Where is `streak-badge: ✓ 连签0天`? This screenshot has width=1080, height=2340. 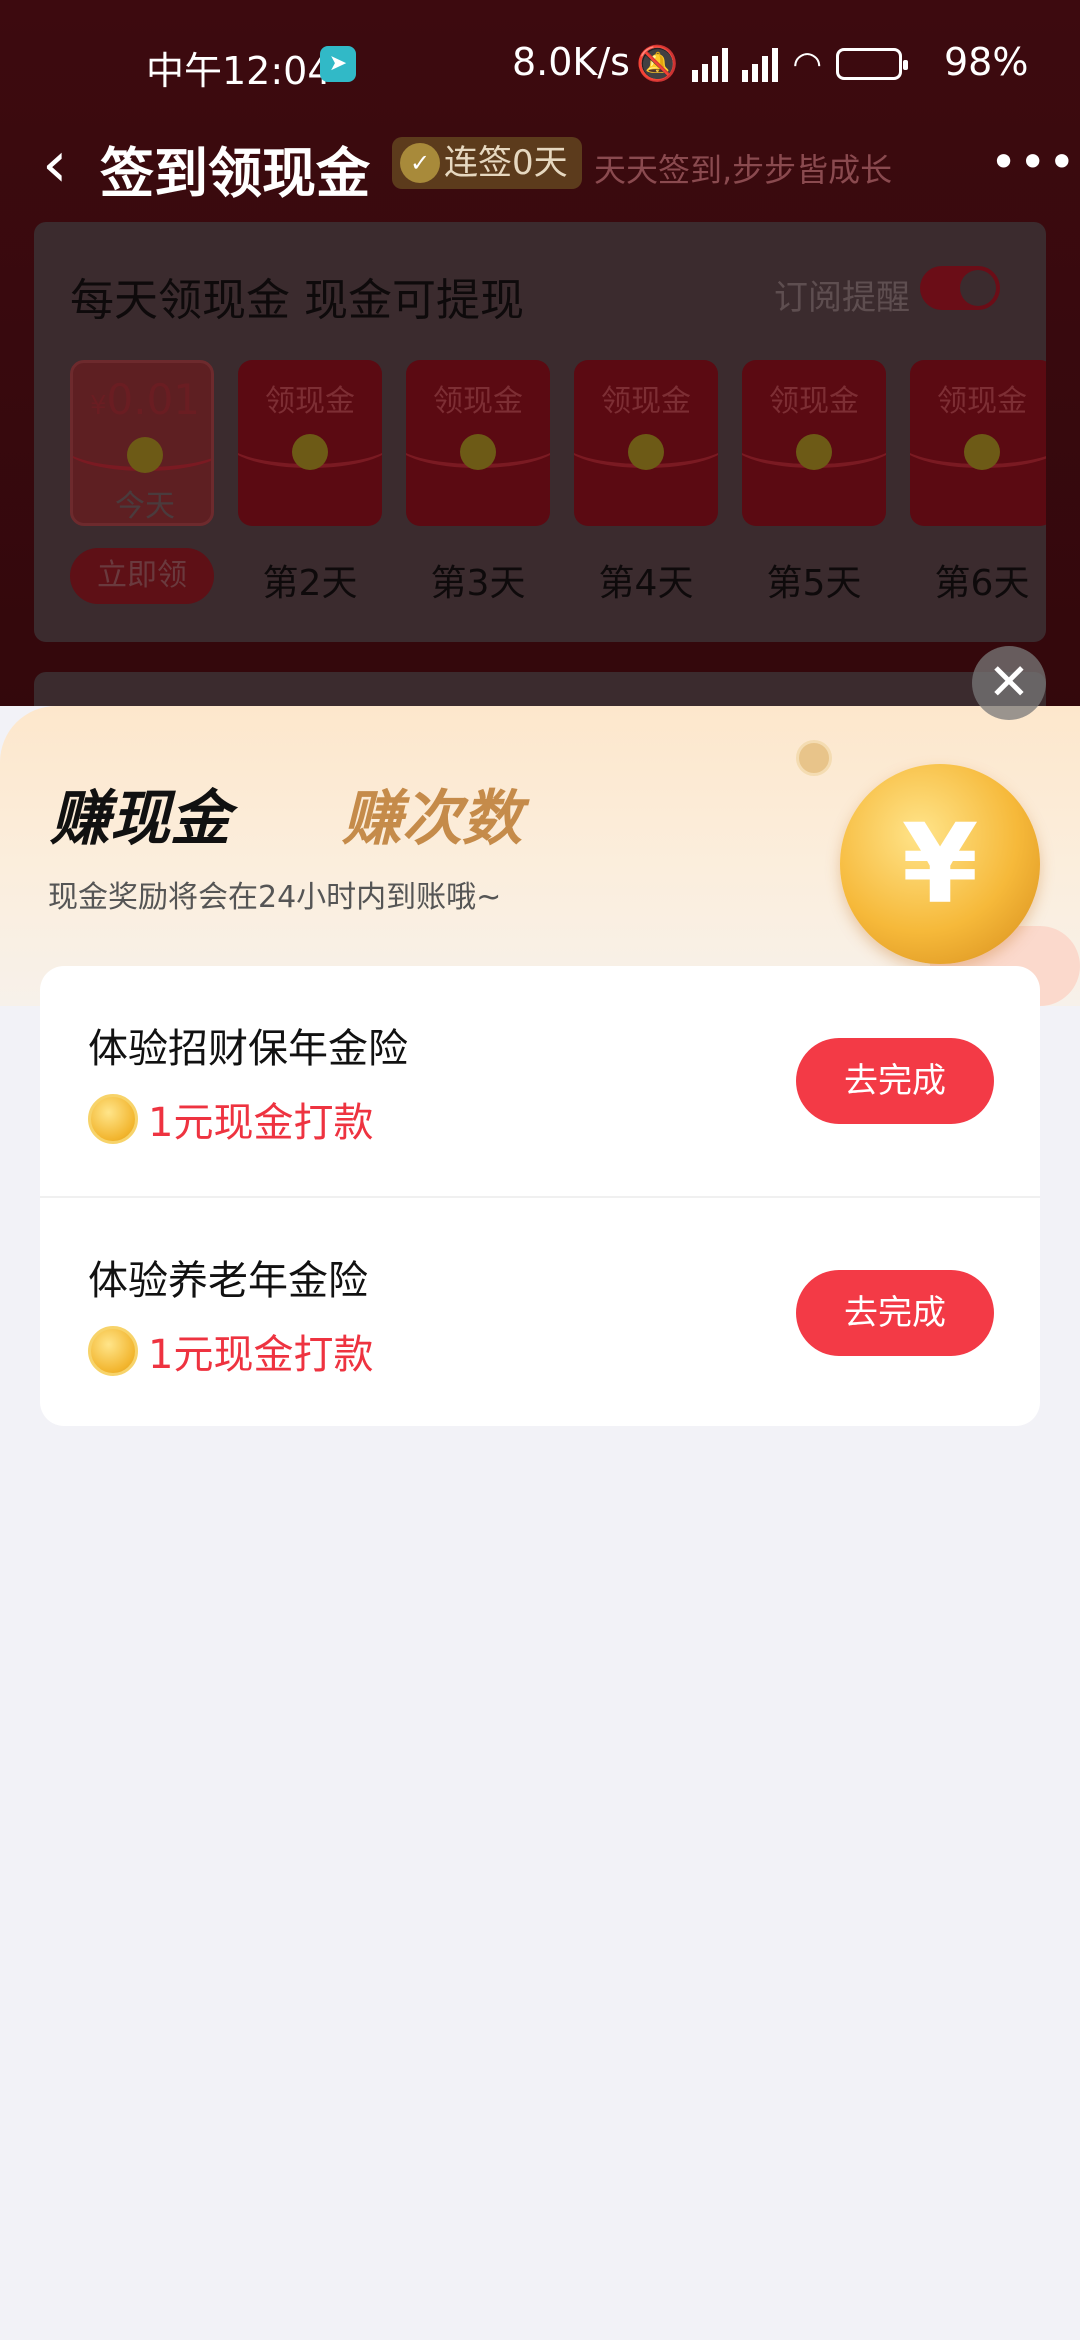
streak-badge: ✓ 连签0天 is located at coordinates (487, 163).